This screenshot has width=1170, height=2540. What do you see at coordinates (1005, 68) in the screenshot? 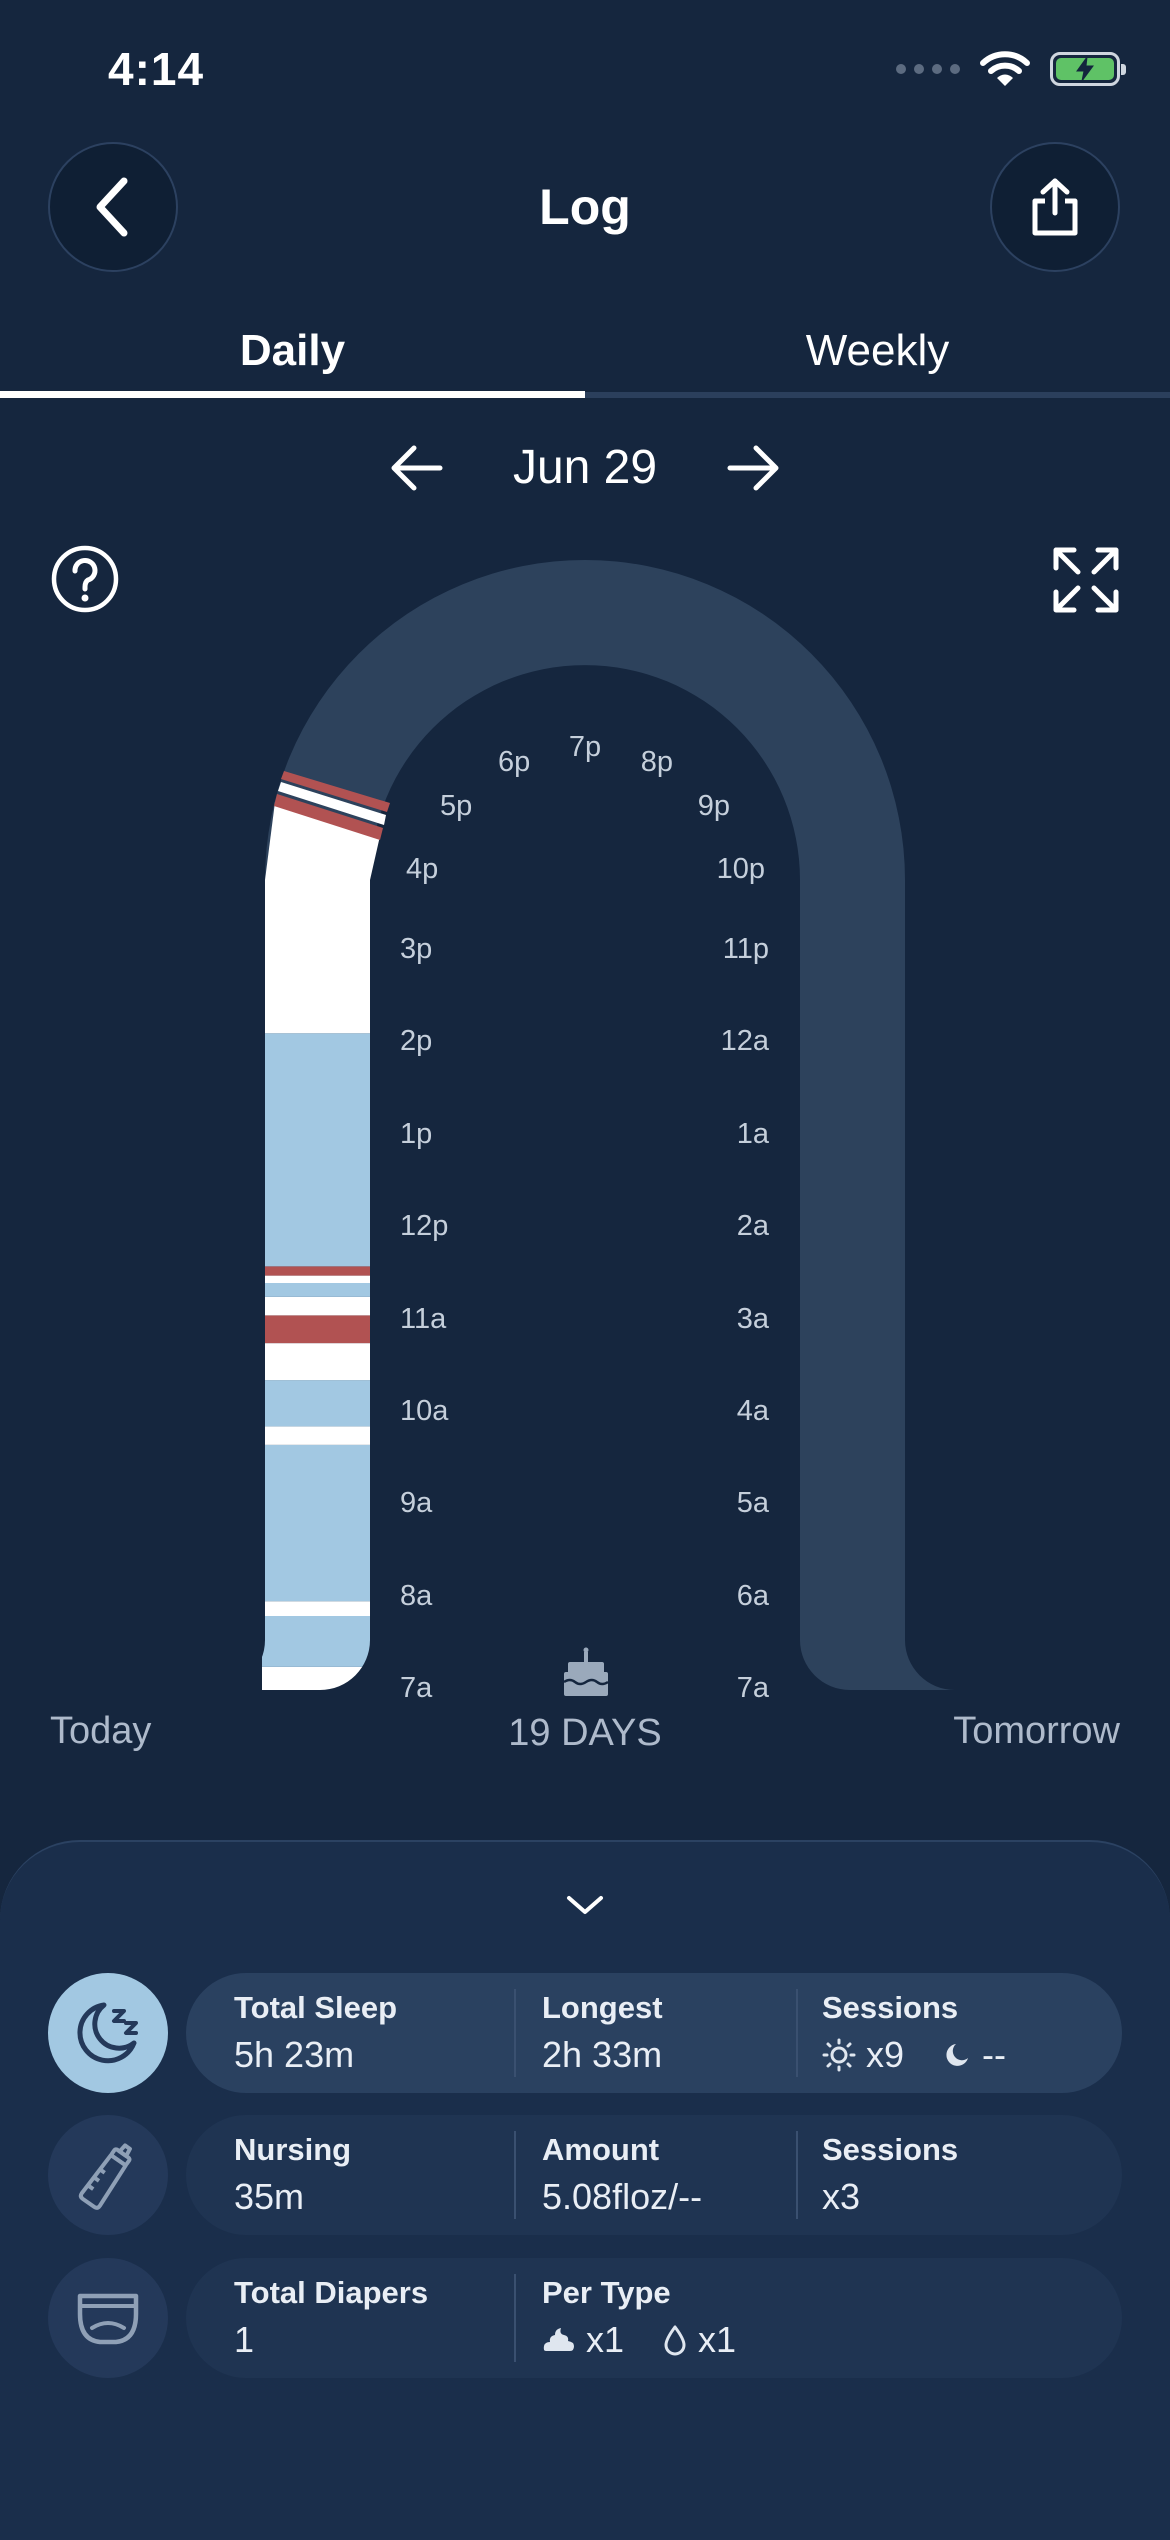
I see `wifi-icon` at bounding box center [1005, 68].